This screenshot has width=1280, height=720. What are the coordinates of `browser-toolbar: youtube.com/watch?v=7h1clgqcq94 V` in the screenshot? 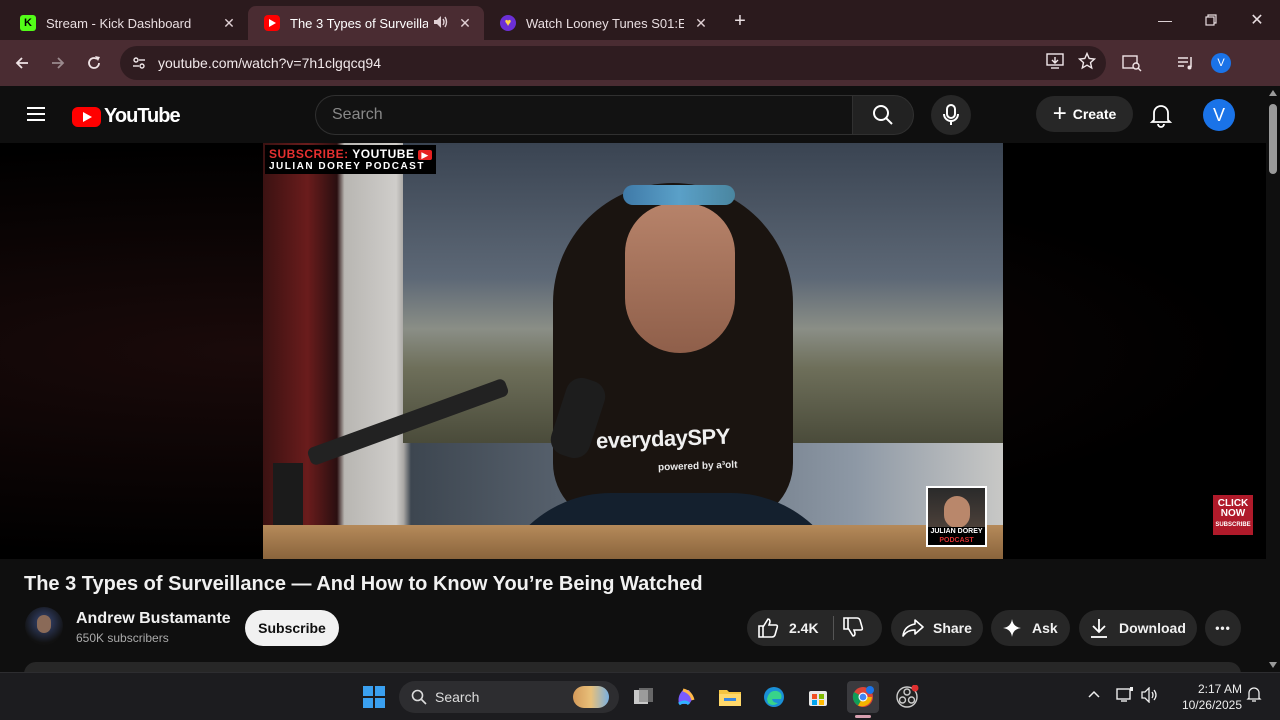 It's located at (640, 63).